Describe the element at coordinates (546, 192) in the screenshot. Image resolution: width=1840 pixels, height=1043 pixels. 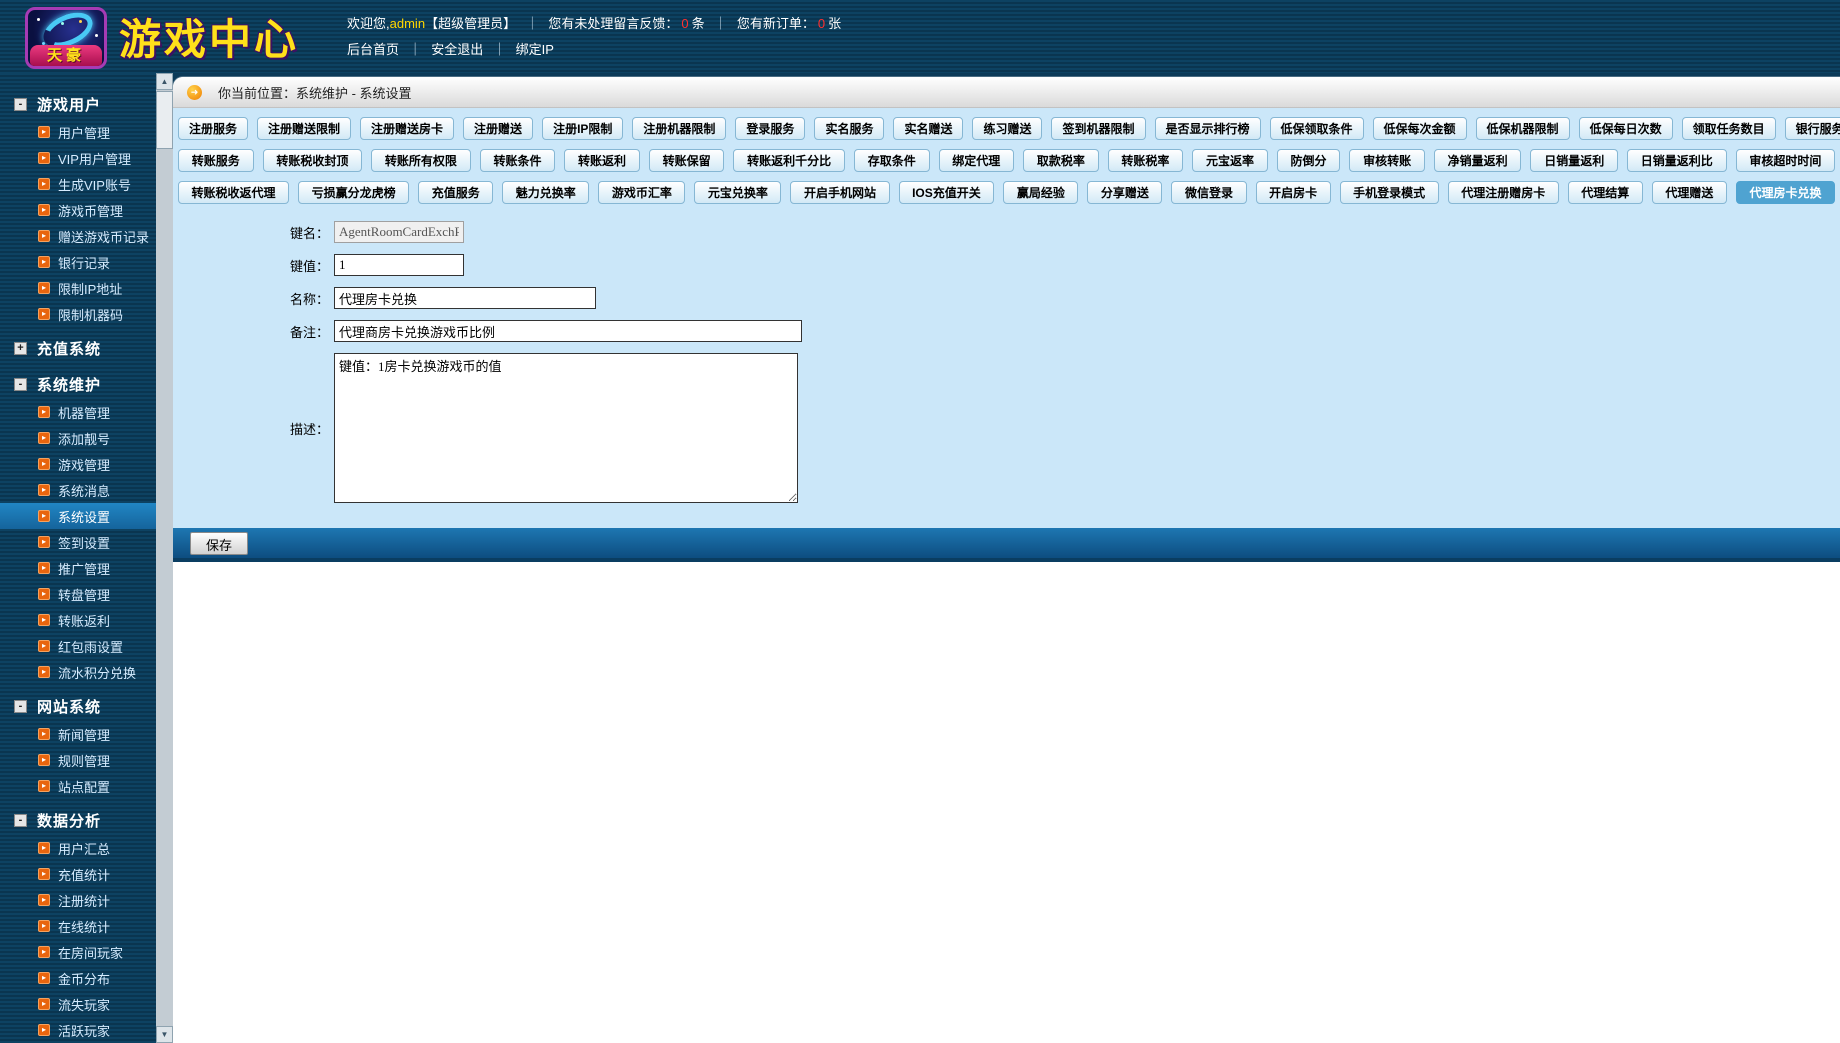
I see `tab-button: 魅力兑换率` at that location.